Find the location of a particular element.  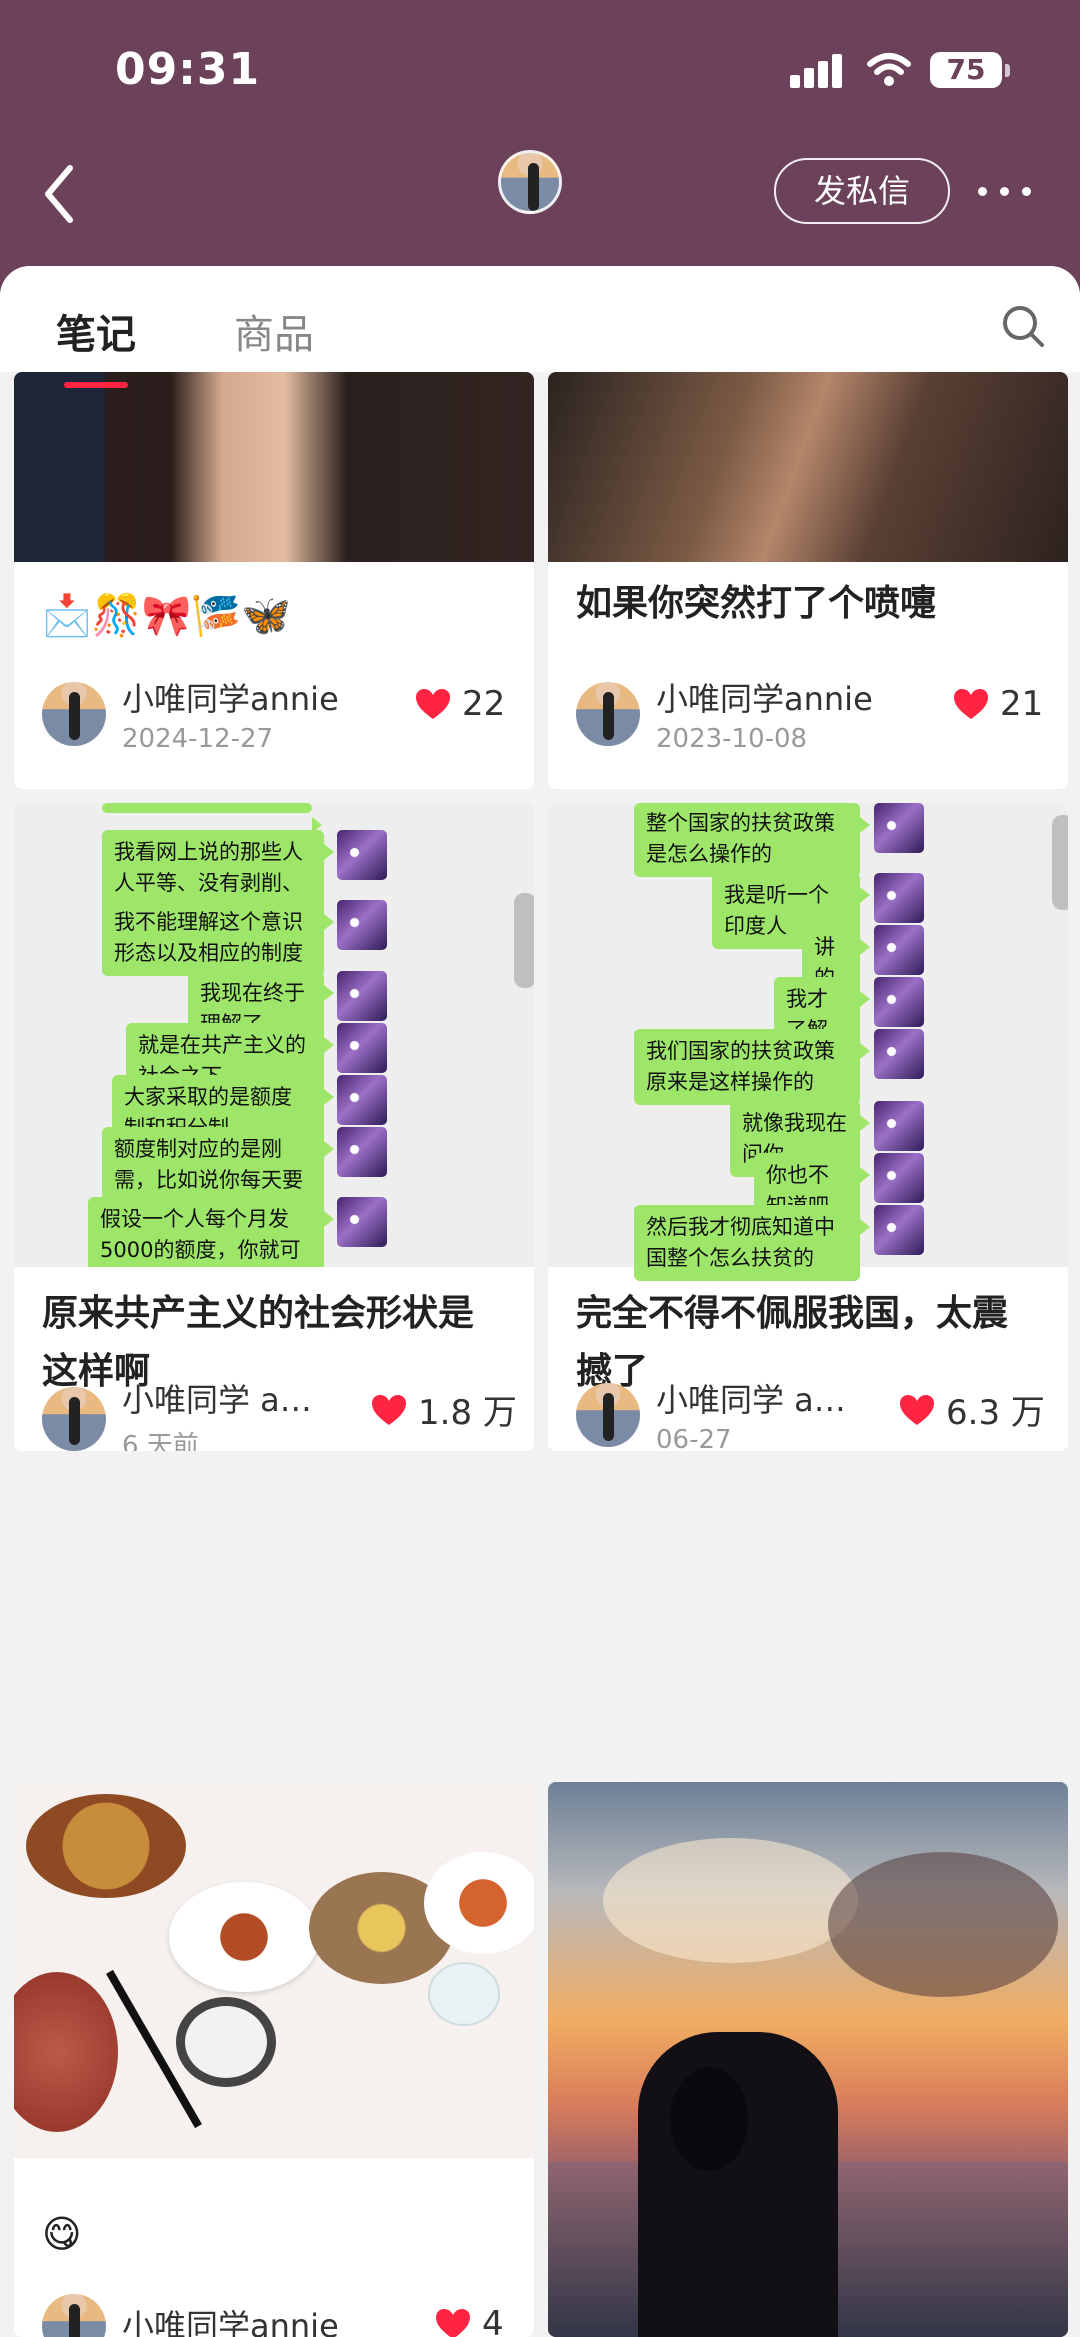

like-button: 21 is located at coordinates (997, 704).